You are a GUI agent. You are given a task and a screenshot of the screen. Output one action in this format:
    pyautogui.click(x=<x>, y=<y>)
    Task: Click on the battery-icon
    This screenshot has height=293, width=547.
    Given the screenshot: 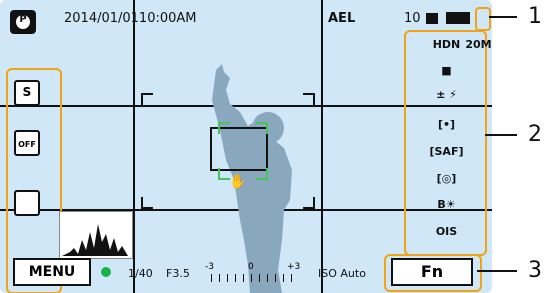 What is the action you would take?
    pyautogui.click(x=458, y=18)
    